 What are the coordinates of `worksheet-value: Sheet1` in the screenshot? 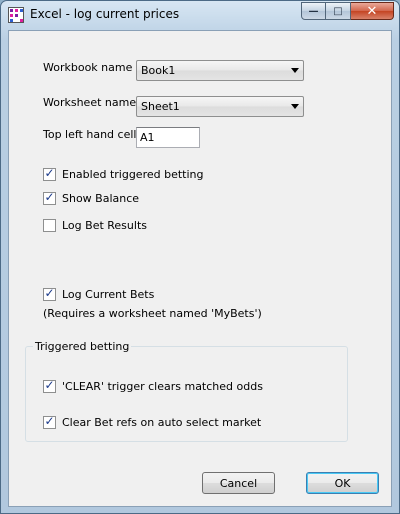 It's located at (160, 106).